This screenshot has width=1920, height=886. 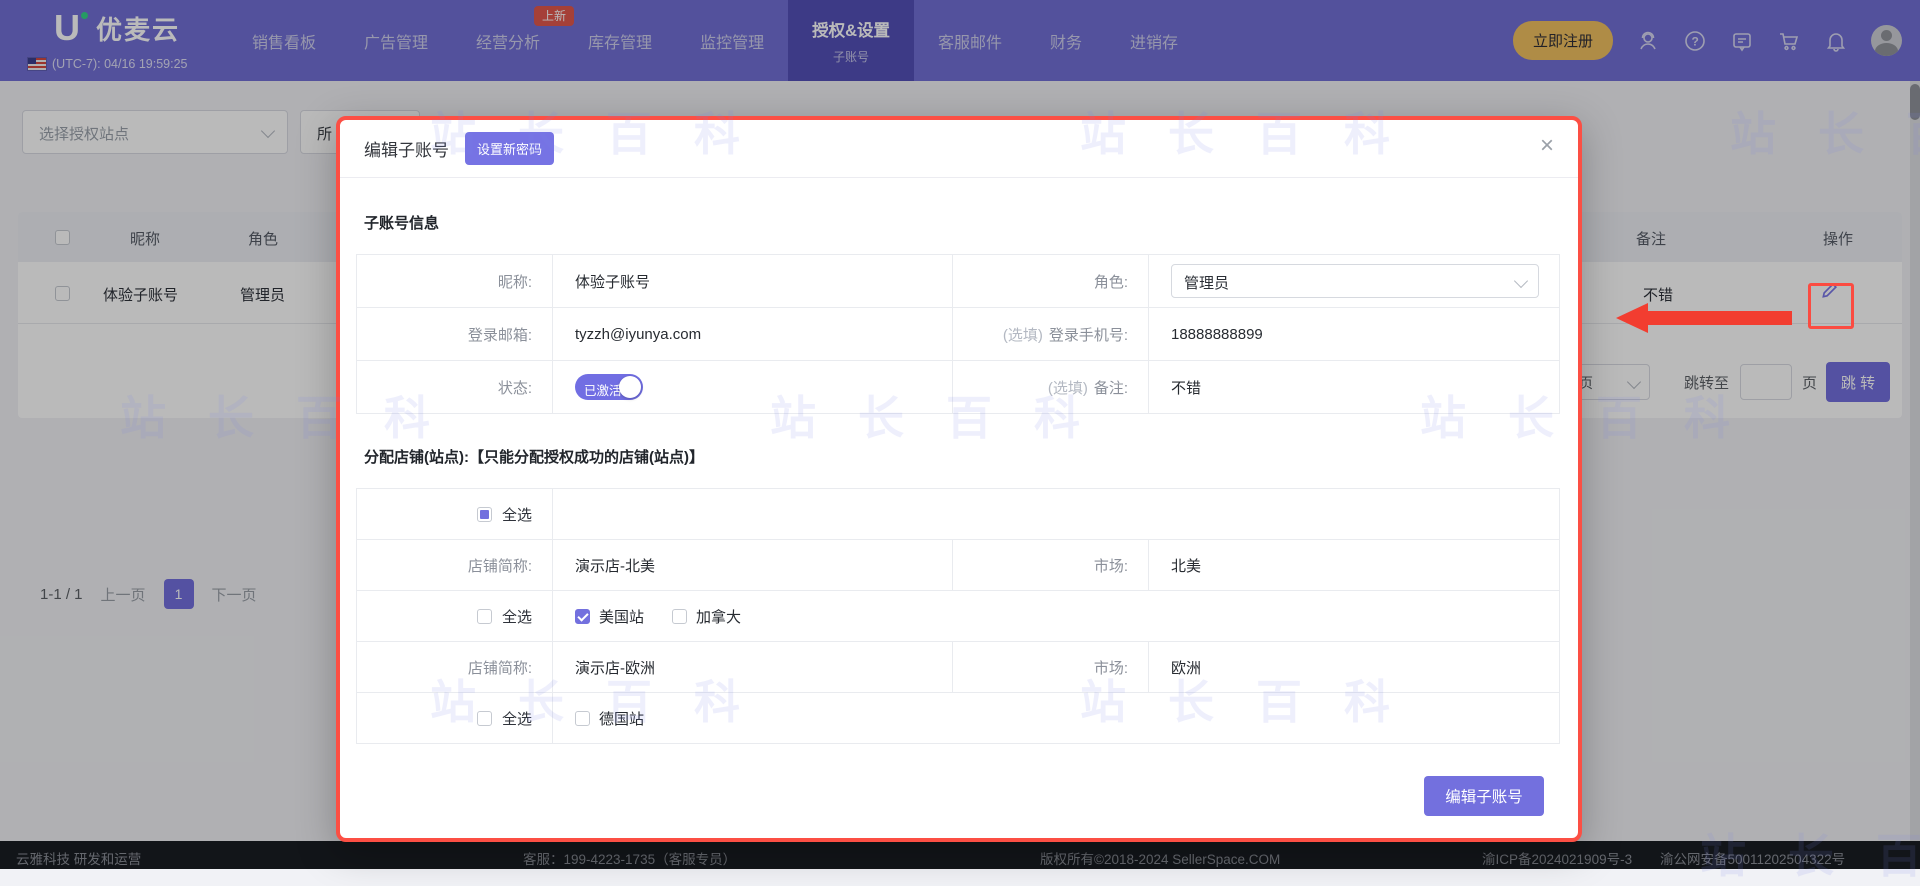 What do you see at coordinates (534, 457) in the screenshot?
I see `shop-section-title: 分配店铺(站点):【只能分配授权成功的店铺(站点)】` at bounding box center [534, 457].